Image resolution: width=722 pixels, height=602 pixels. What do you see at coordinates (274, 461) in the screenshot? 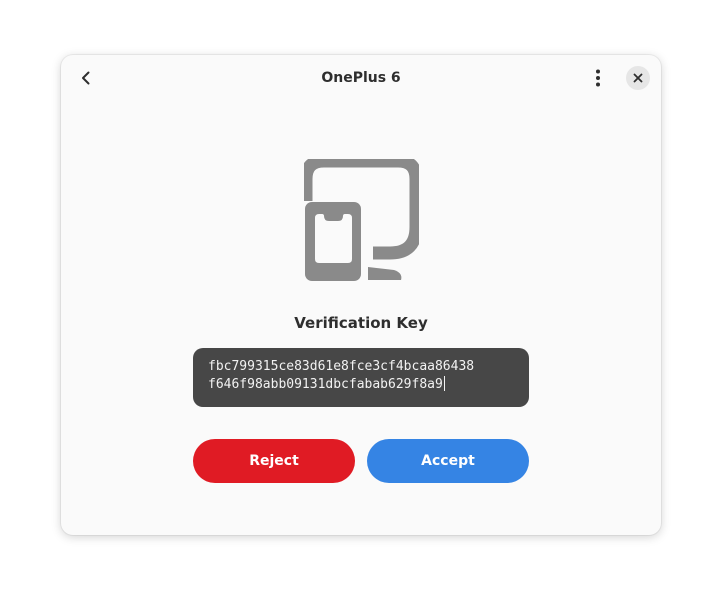
I see `reject-button: Reject` at bounding box center [274, 461].